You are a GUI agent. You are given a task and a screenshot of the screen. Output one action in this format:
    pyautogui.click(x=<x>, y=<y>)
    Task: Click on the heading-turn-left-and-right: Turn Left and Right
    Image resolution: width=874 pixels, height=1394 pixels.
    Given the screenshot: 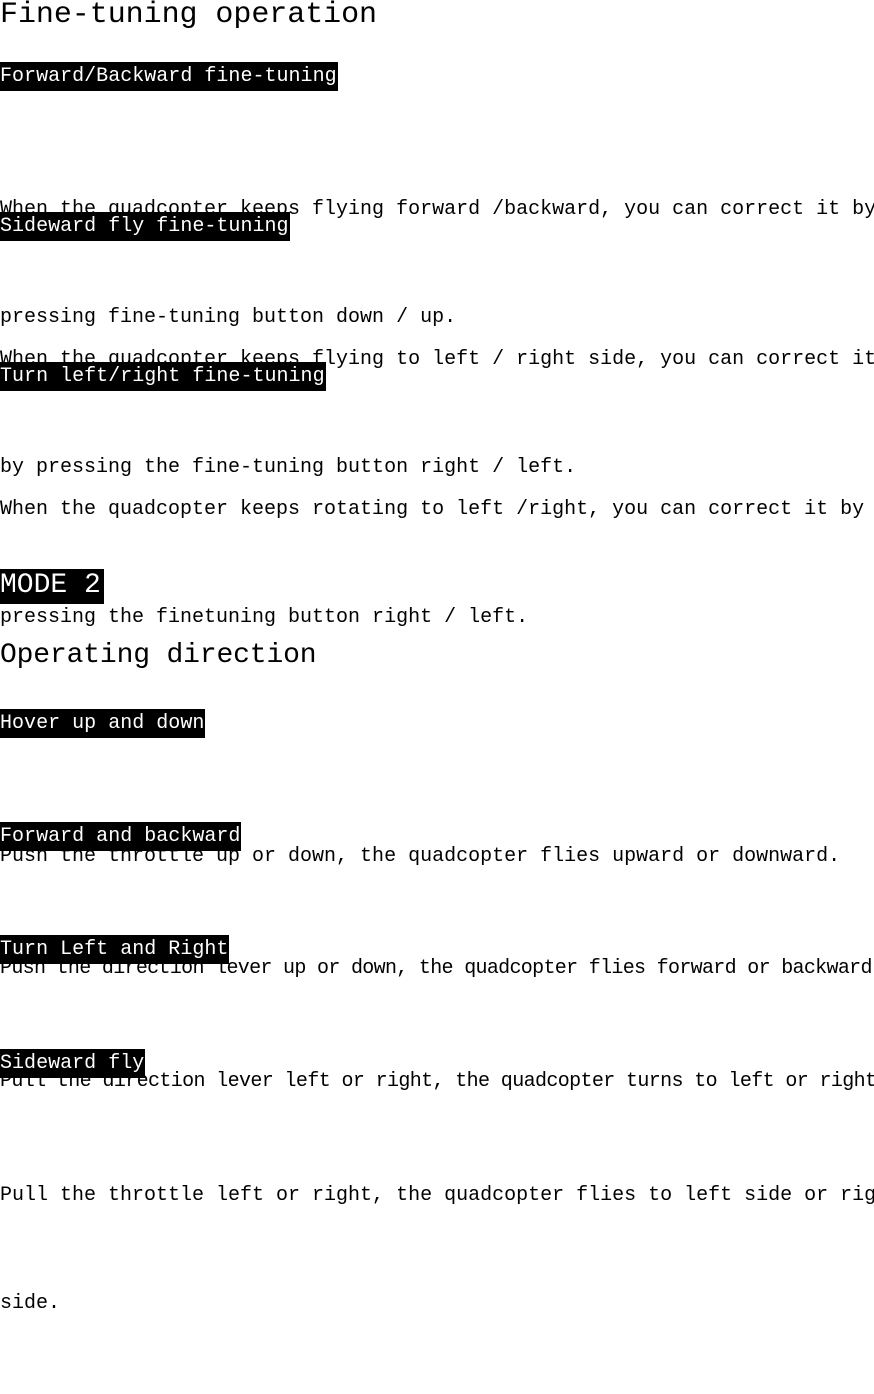 What is the action you would take?
    pyautogui.click(x=115, y=949)
    